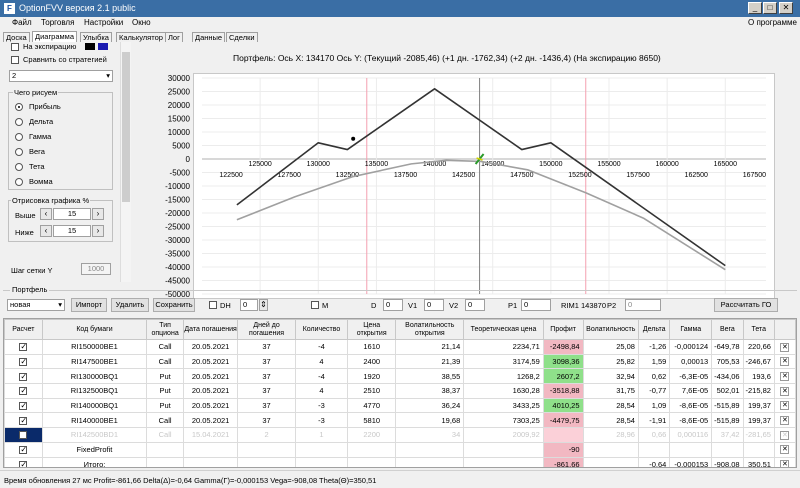  I want to click on p1-field: 0, so click(536, 305).